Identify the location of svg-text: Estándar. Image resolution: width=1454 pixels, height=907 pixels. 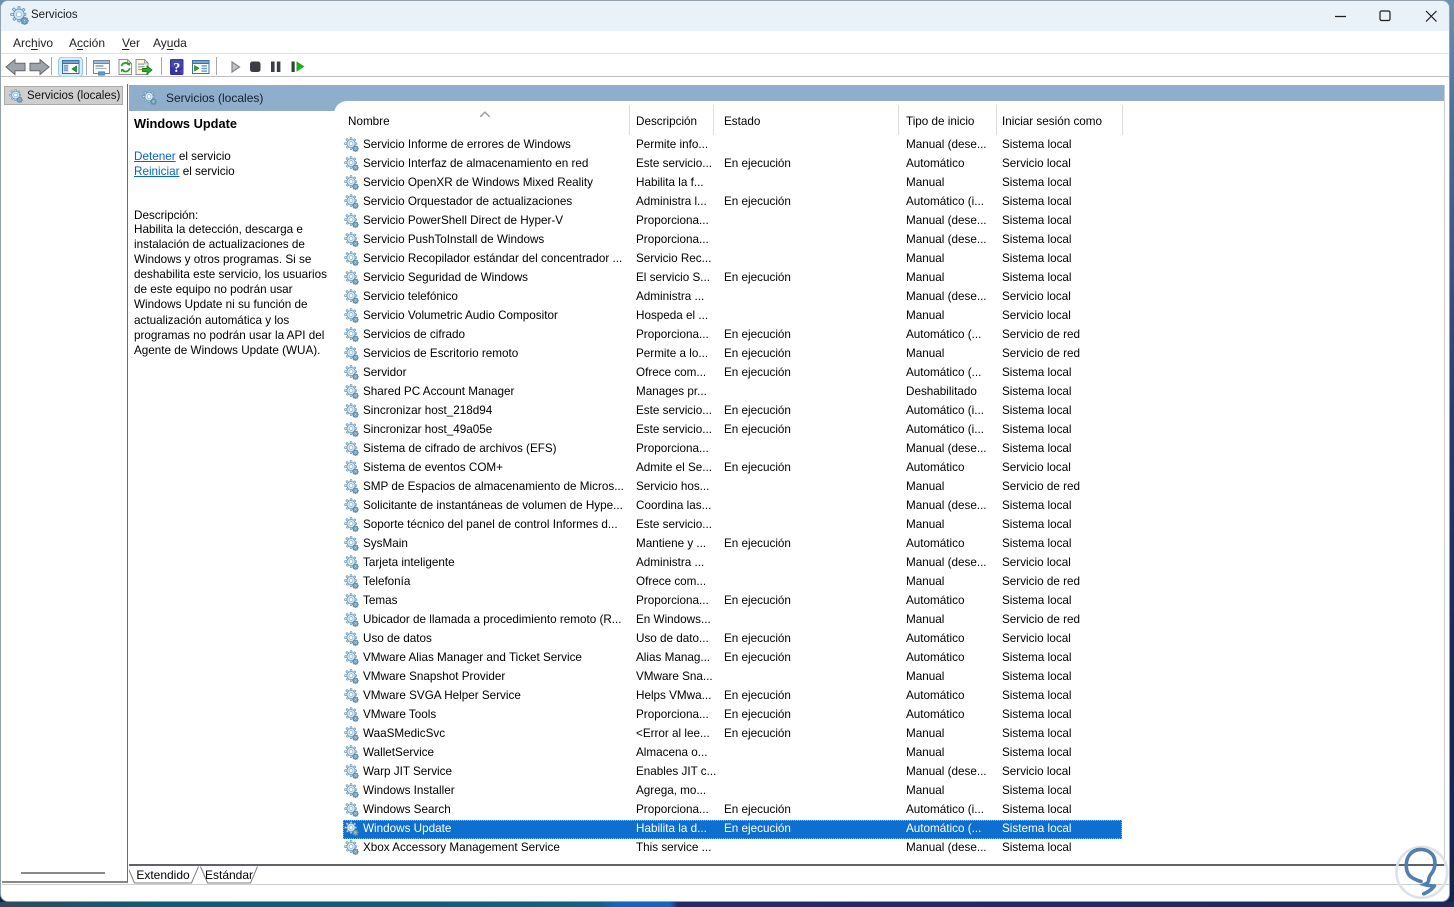
(229, 875).